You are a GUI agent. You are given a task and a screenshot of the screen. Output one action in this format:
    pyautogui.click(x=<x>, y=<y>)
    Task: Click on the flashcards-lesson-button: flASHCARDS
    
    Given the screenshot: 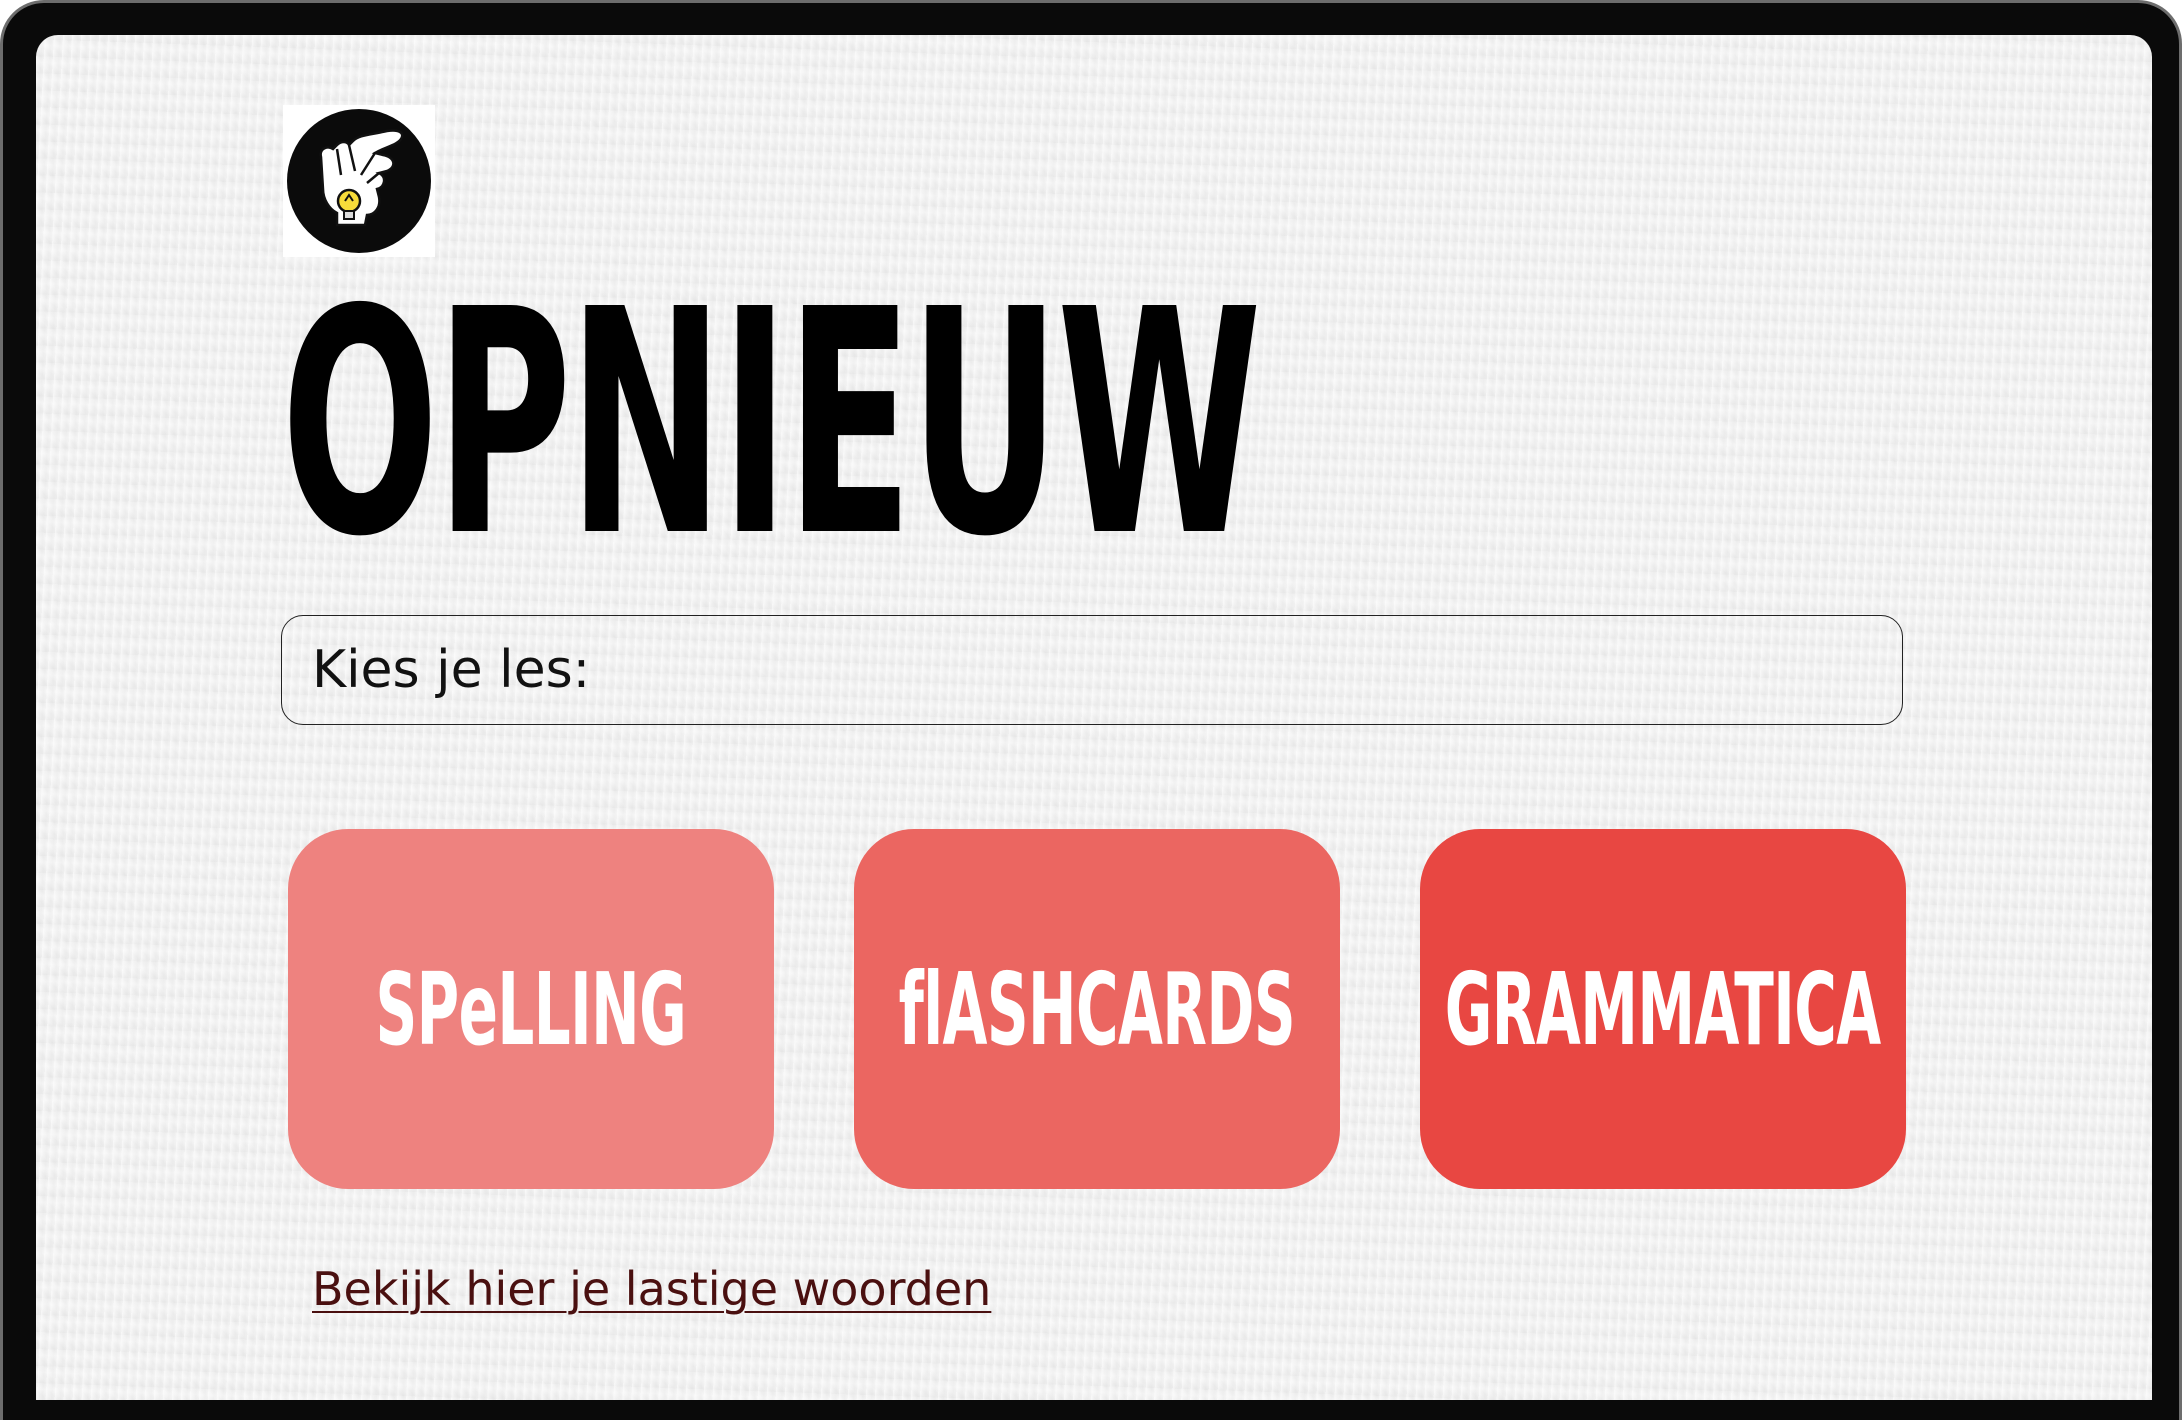 What is the action you would take?
    pyautogui.click(x=1097, y=1009)
    